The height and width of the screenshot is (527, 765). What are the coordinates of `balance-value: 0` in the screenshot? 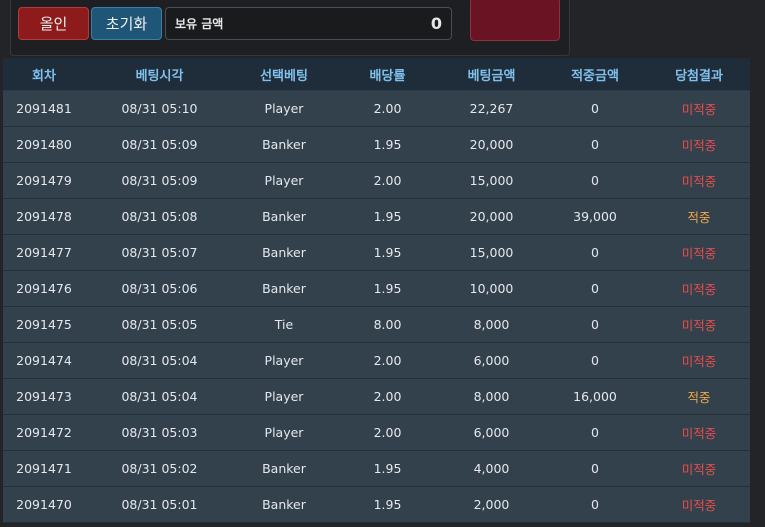 It's located at (436, 23).